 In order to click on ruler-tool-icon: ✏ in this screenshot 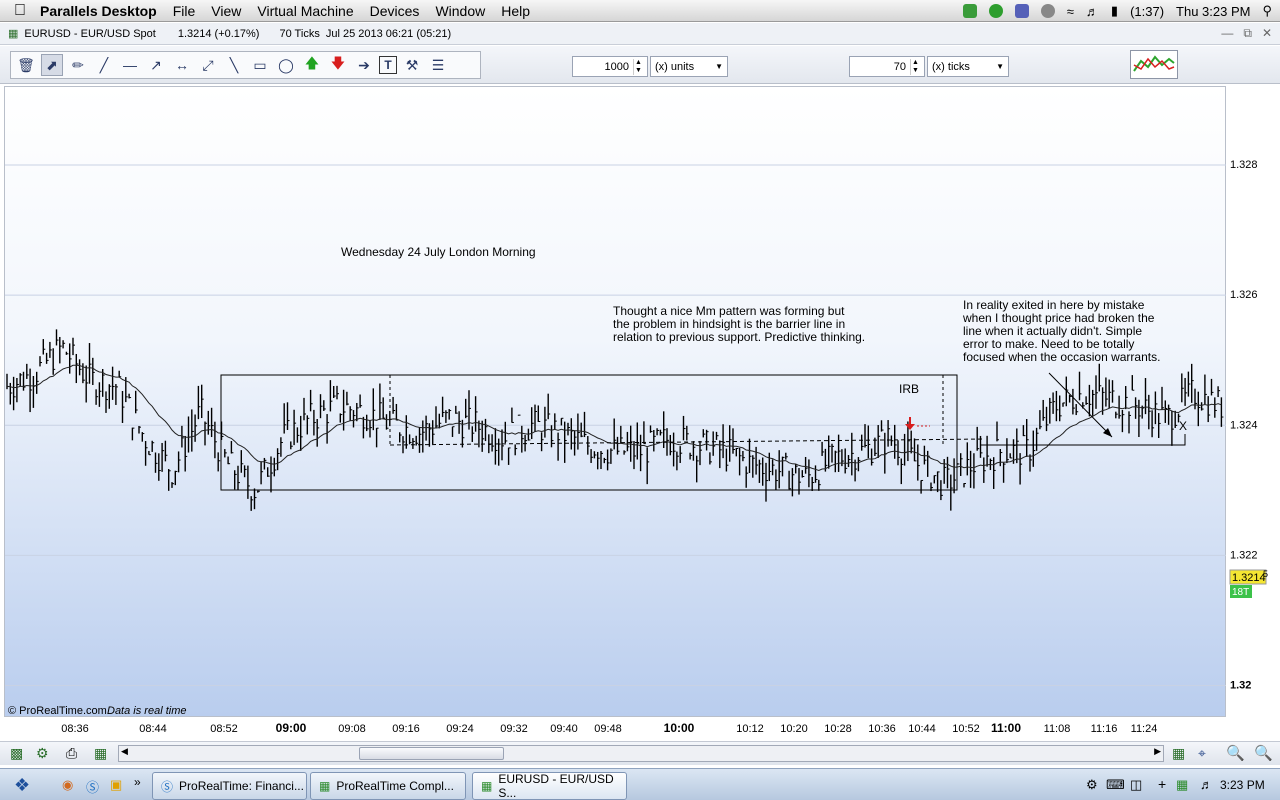, I will do `click(78, 65)`.